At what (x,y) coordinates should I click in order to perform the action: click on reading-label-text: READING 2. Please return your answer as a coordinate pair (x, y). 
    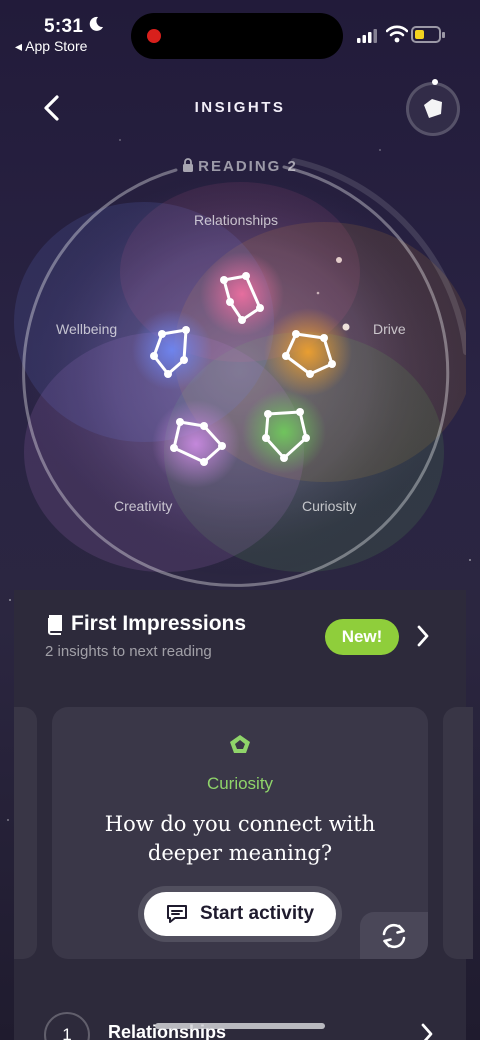
    Looking at the image, I should click on (248, 166).